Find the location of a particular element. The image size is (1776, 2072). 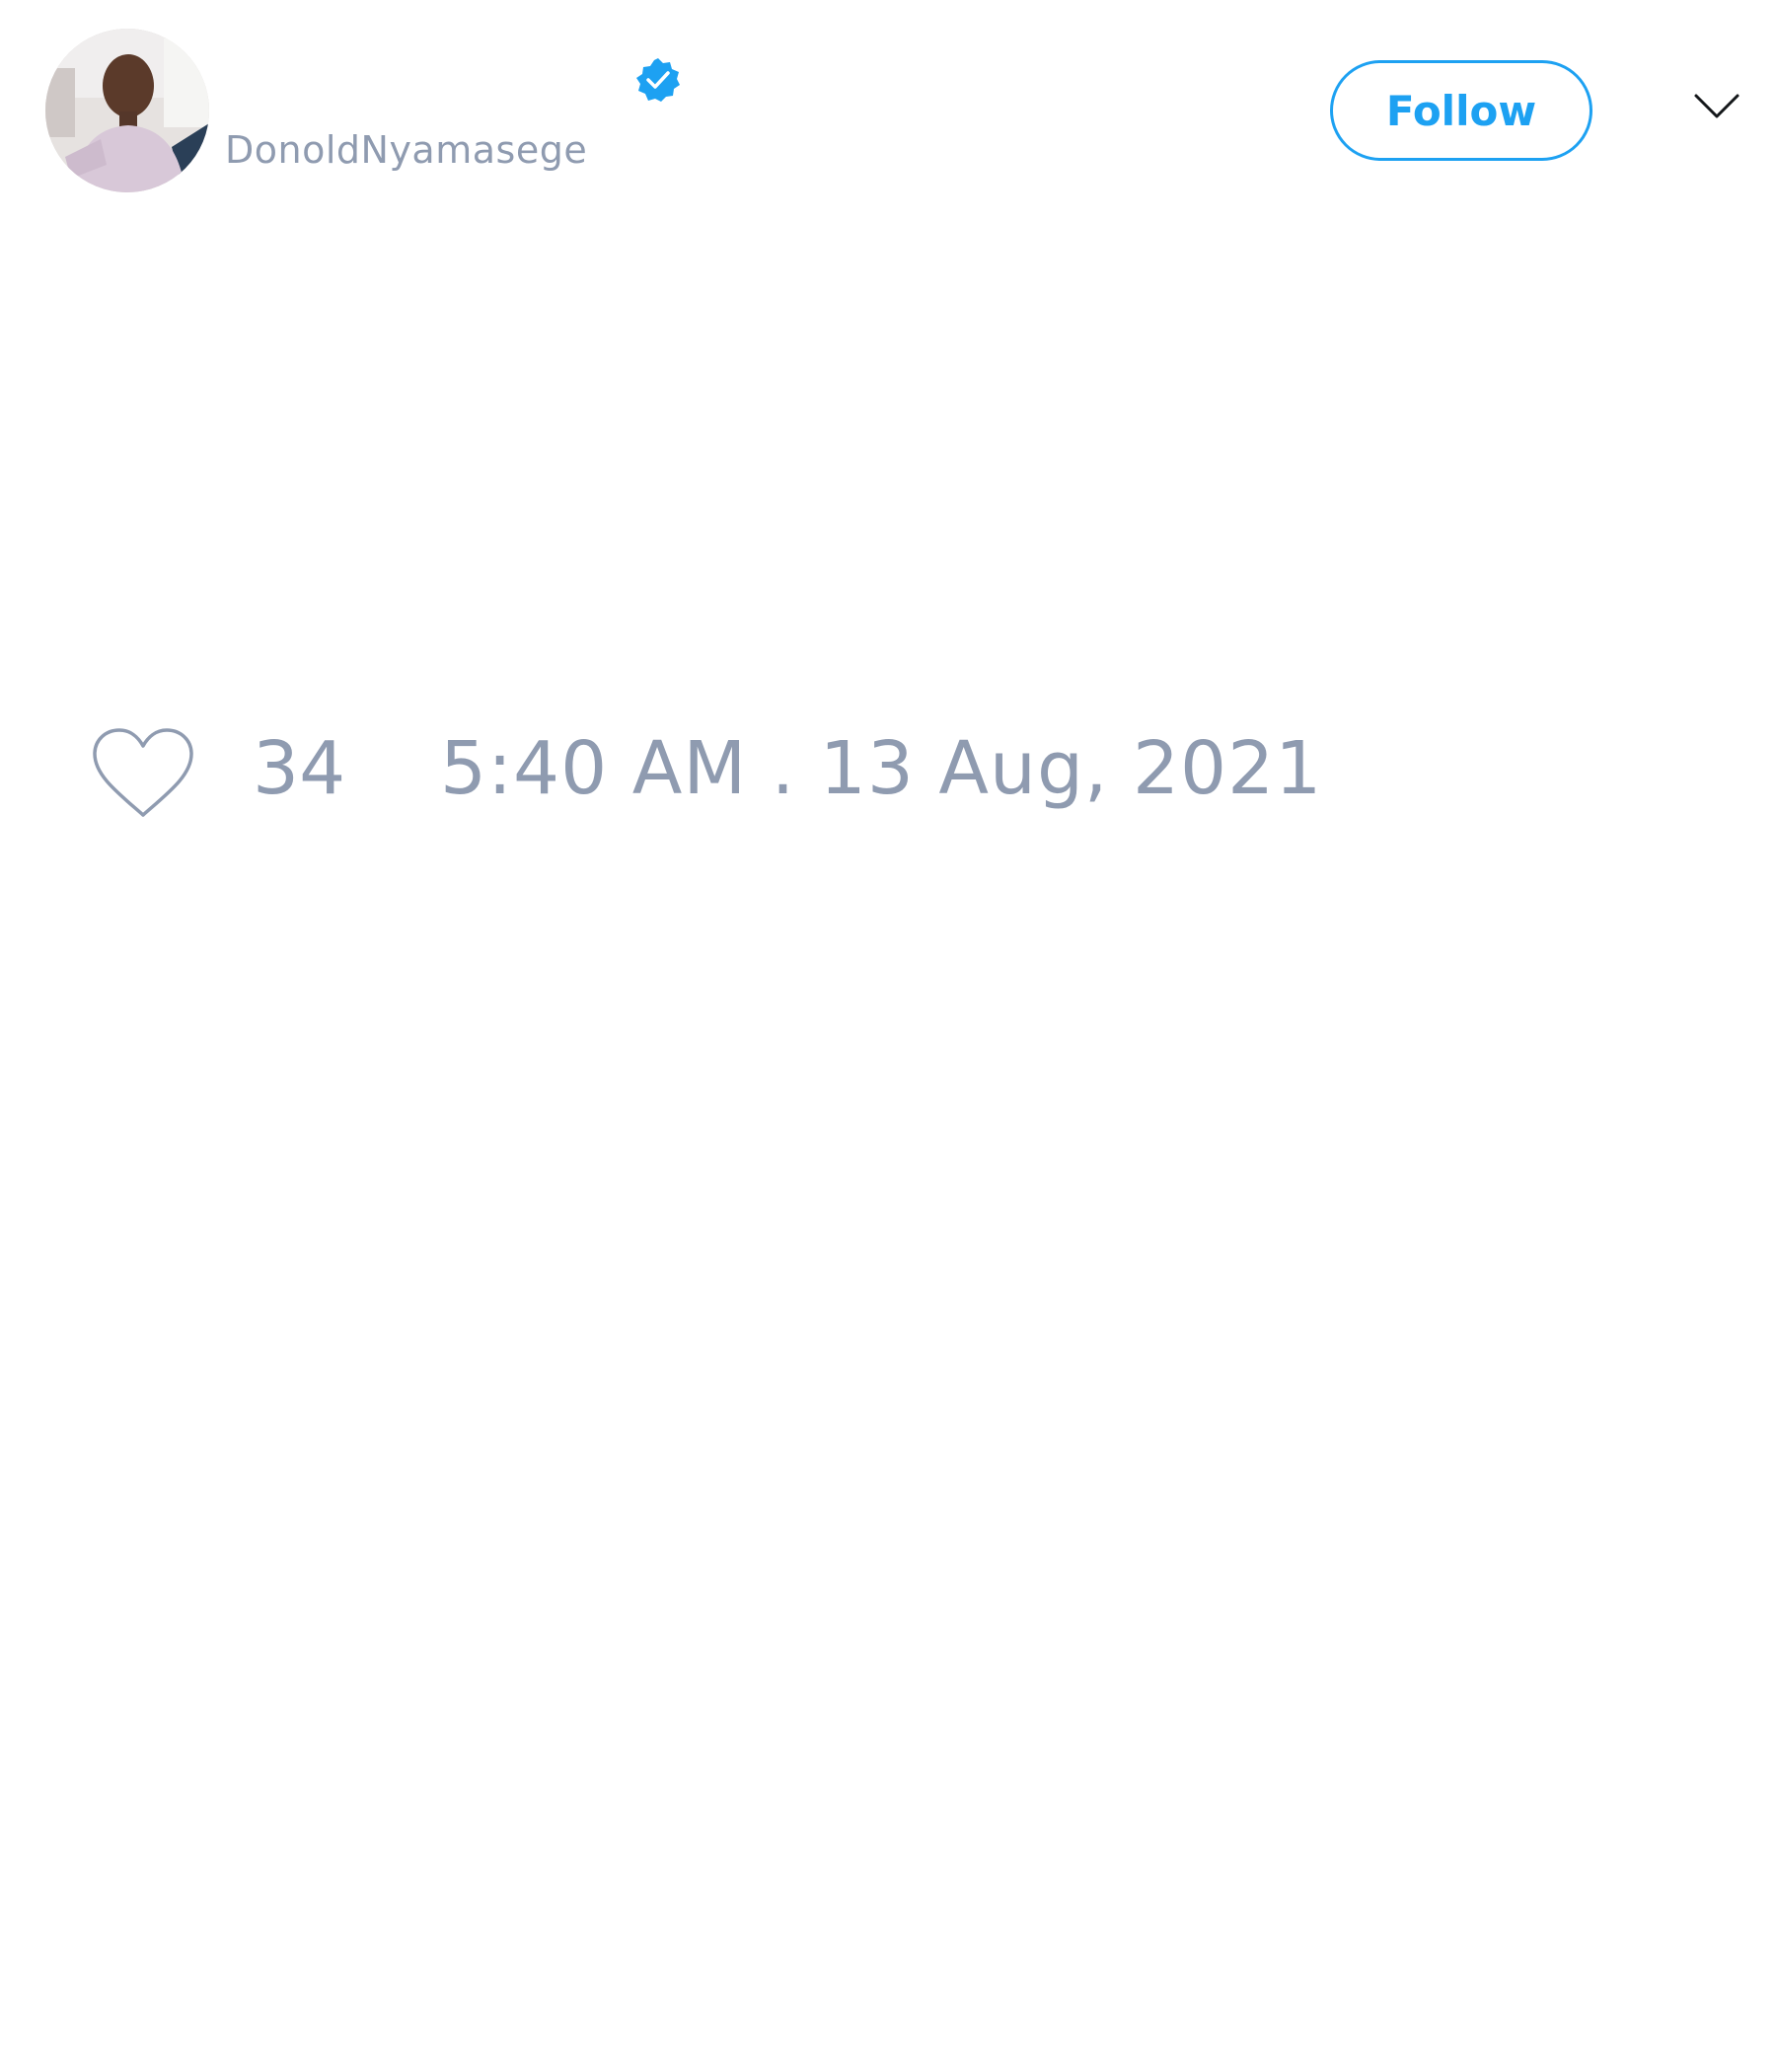

tweet-timestamp: 5:40 AM . 13 Aug, 2021 is located at coordinates (881, 769).